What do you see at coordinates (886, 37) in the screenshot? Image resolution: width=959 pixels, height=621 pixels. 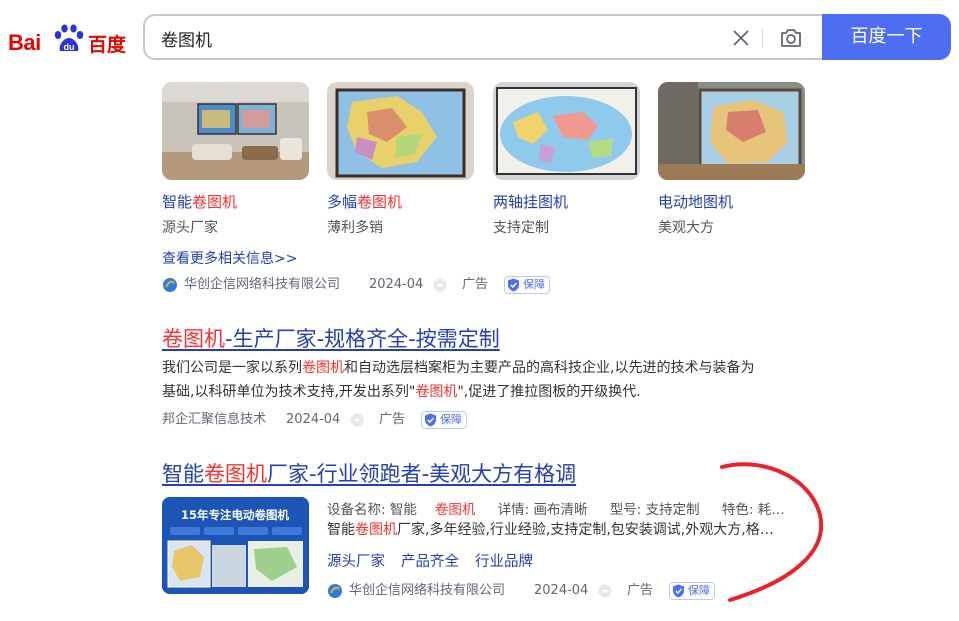 I see `search-button: 百度一下` at bounding box center [886, 37].